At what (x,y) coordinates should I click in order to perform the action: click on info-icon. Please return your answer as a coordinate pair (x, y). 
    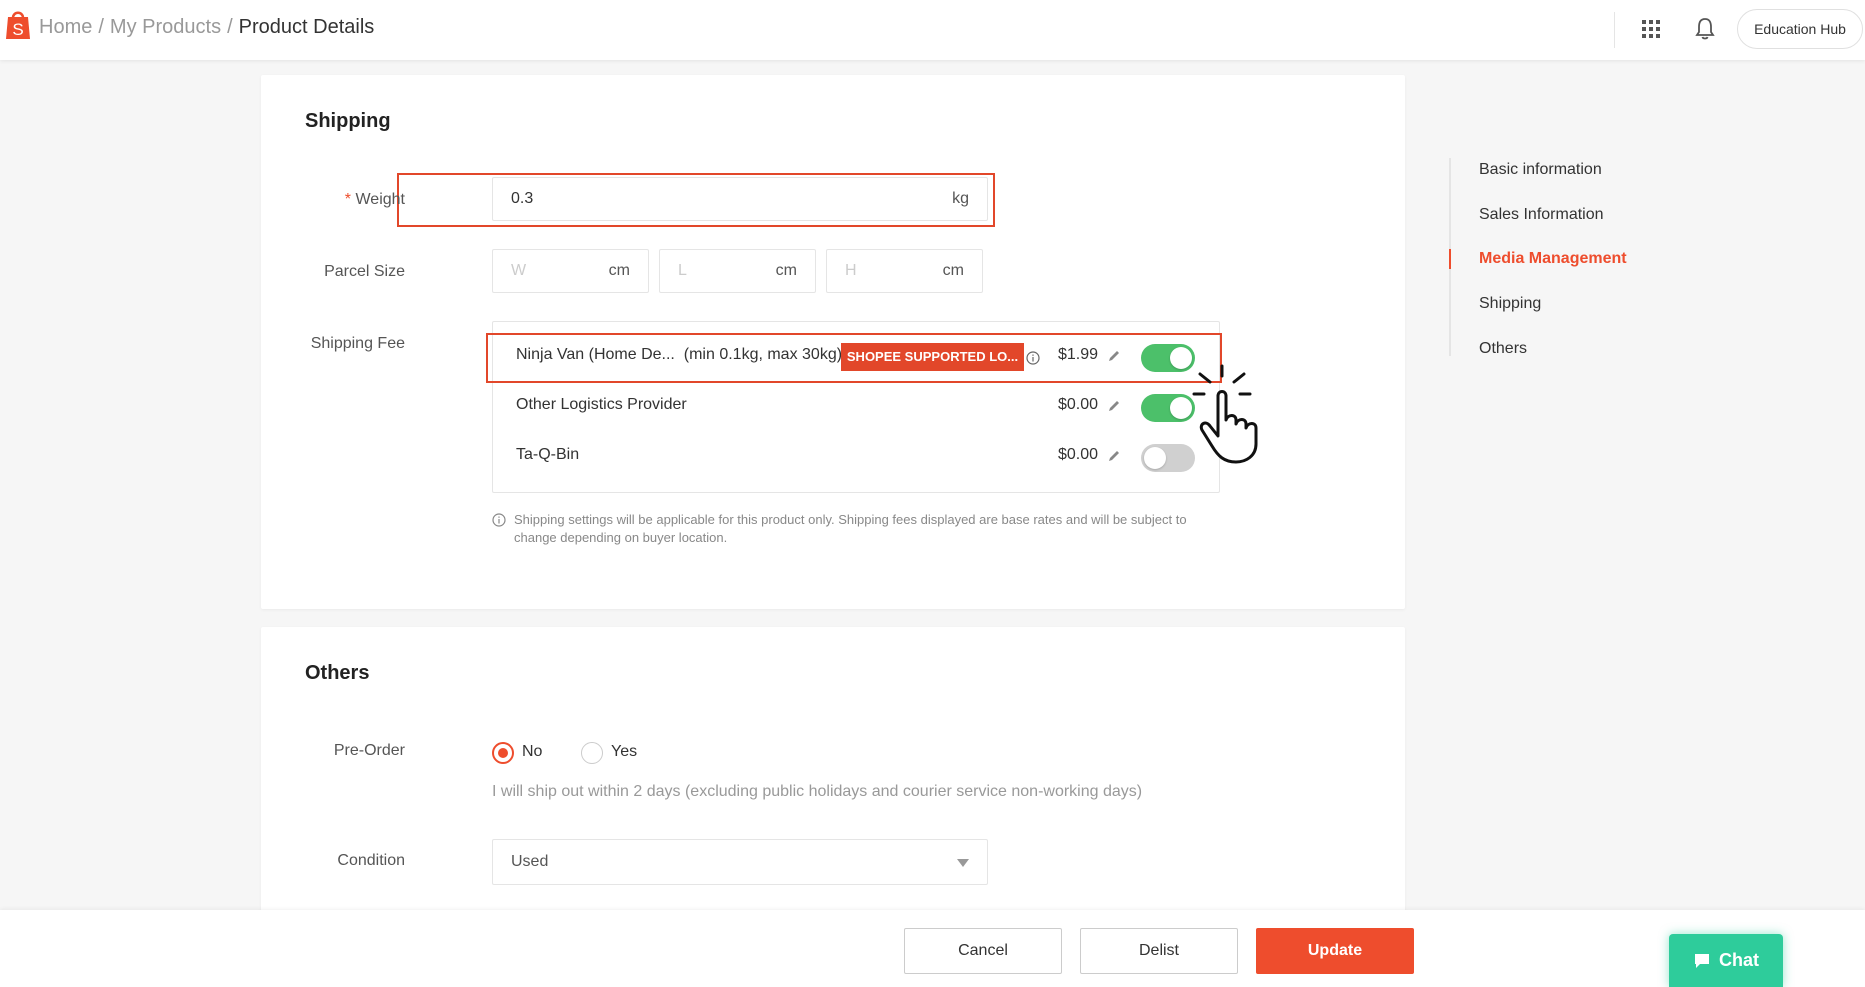
    Looking at the image, I should click on (499, 520).